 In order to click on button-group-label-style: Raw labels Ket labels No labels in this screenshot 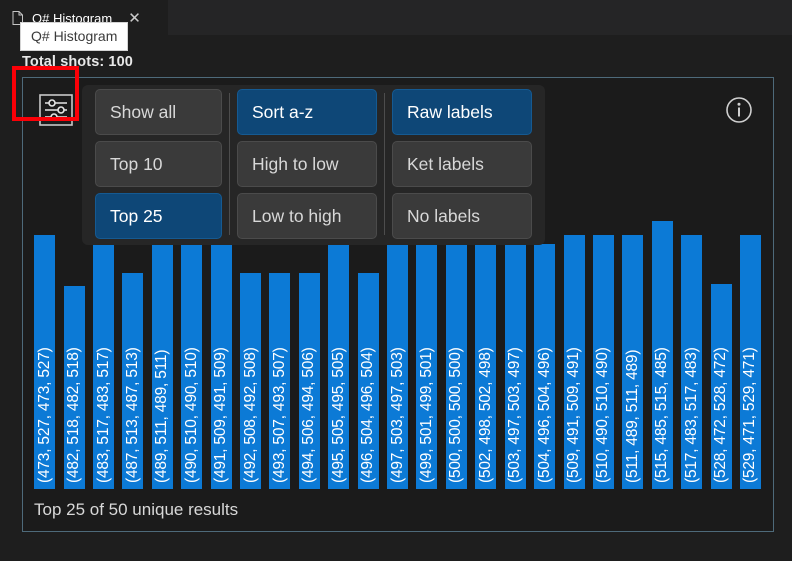, I will do `click(462, 164)`.